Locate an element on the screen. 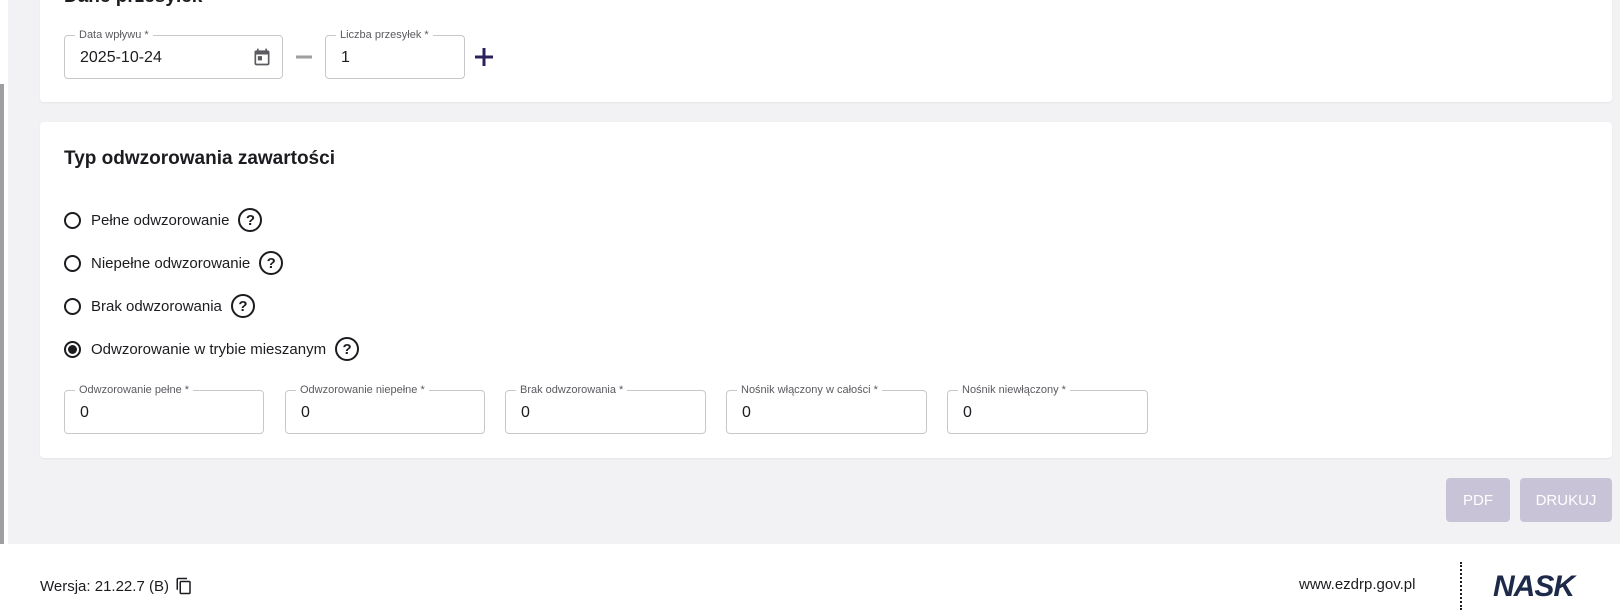 The image size is (1620, 610). version-info: Wersja: 21.22.7 (B) is located at coordinates (116, 586).